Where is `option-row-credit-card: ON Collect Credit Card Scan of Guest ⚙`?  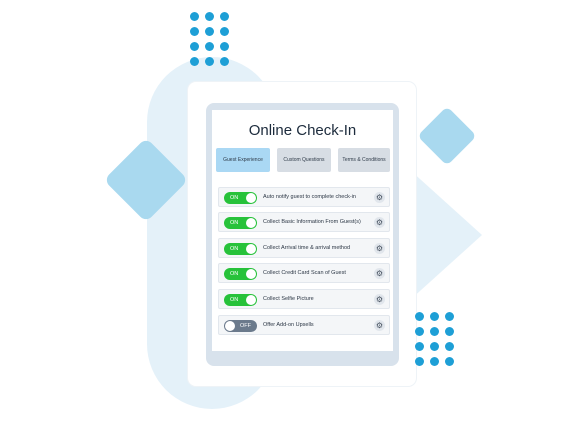 option-row-credit-card: ON Collect Credit Card Scan of Guest ⚙ is located at coordinates (304, 273).